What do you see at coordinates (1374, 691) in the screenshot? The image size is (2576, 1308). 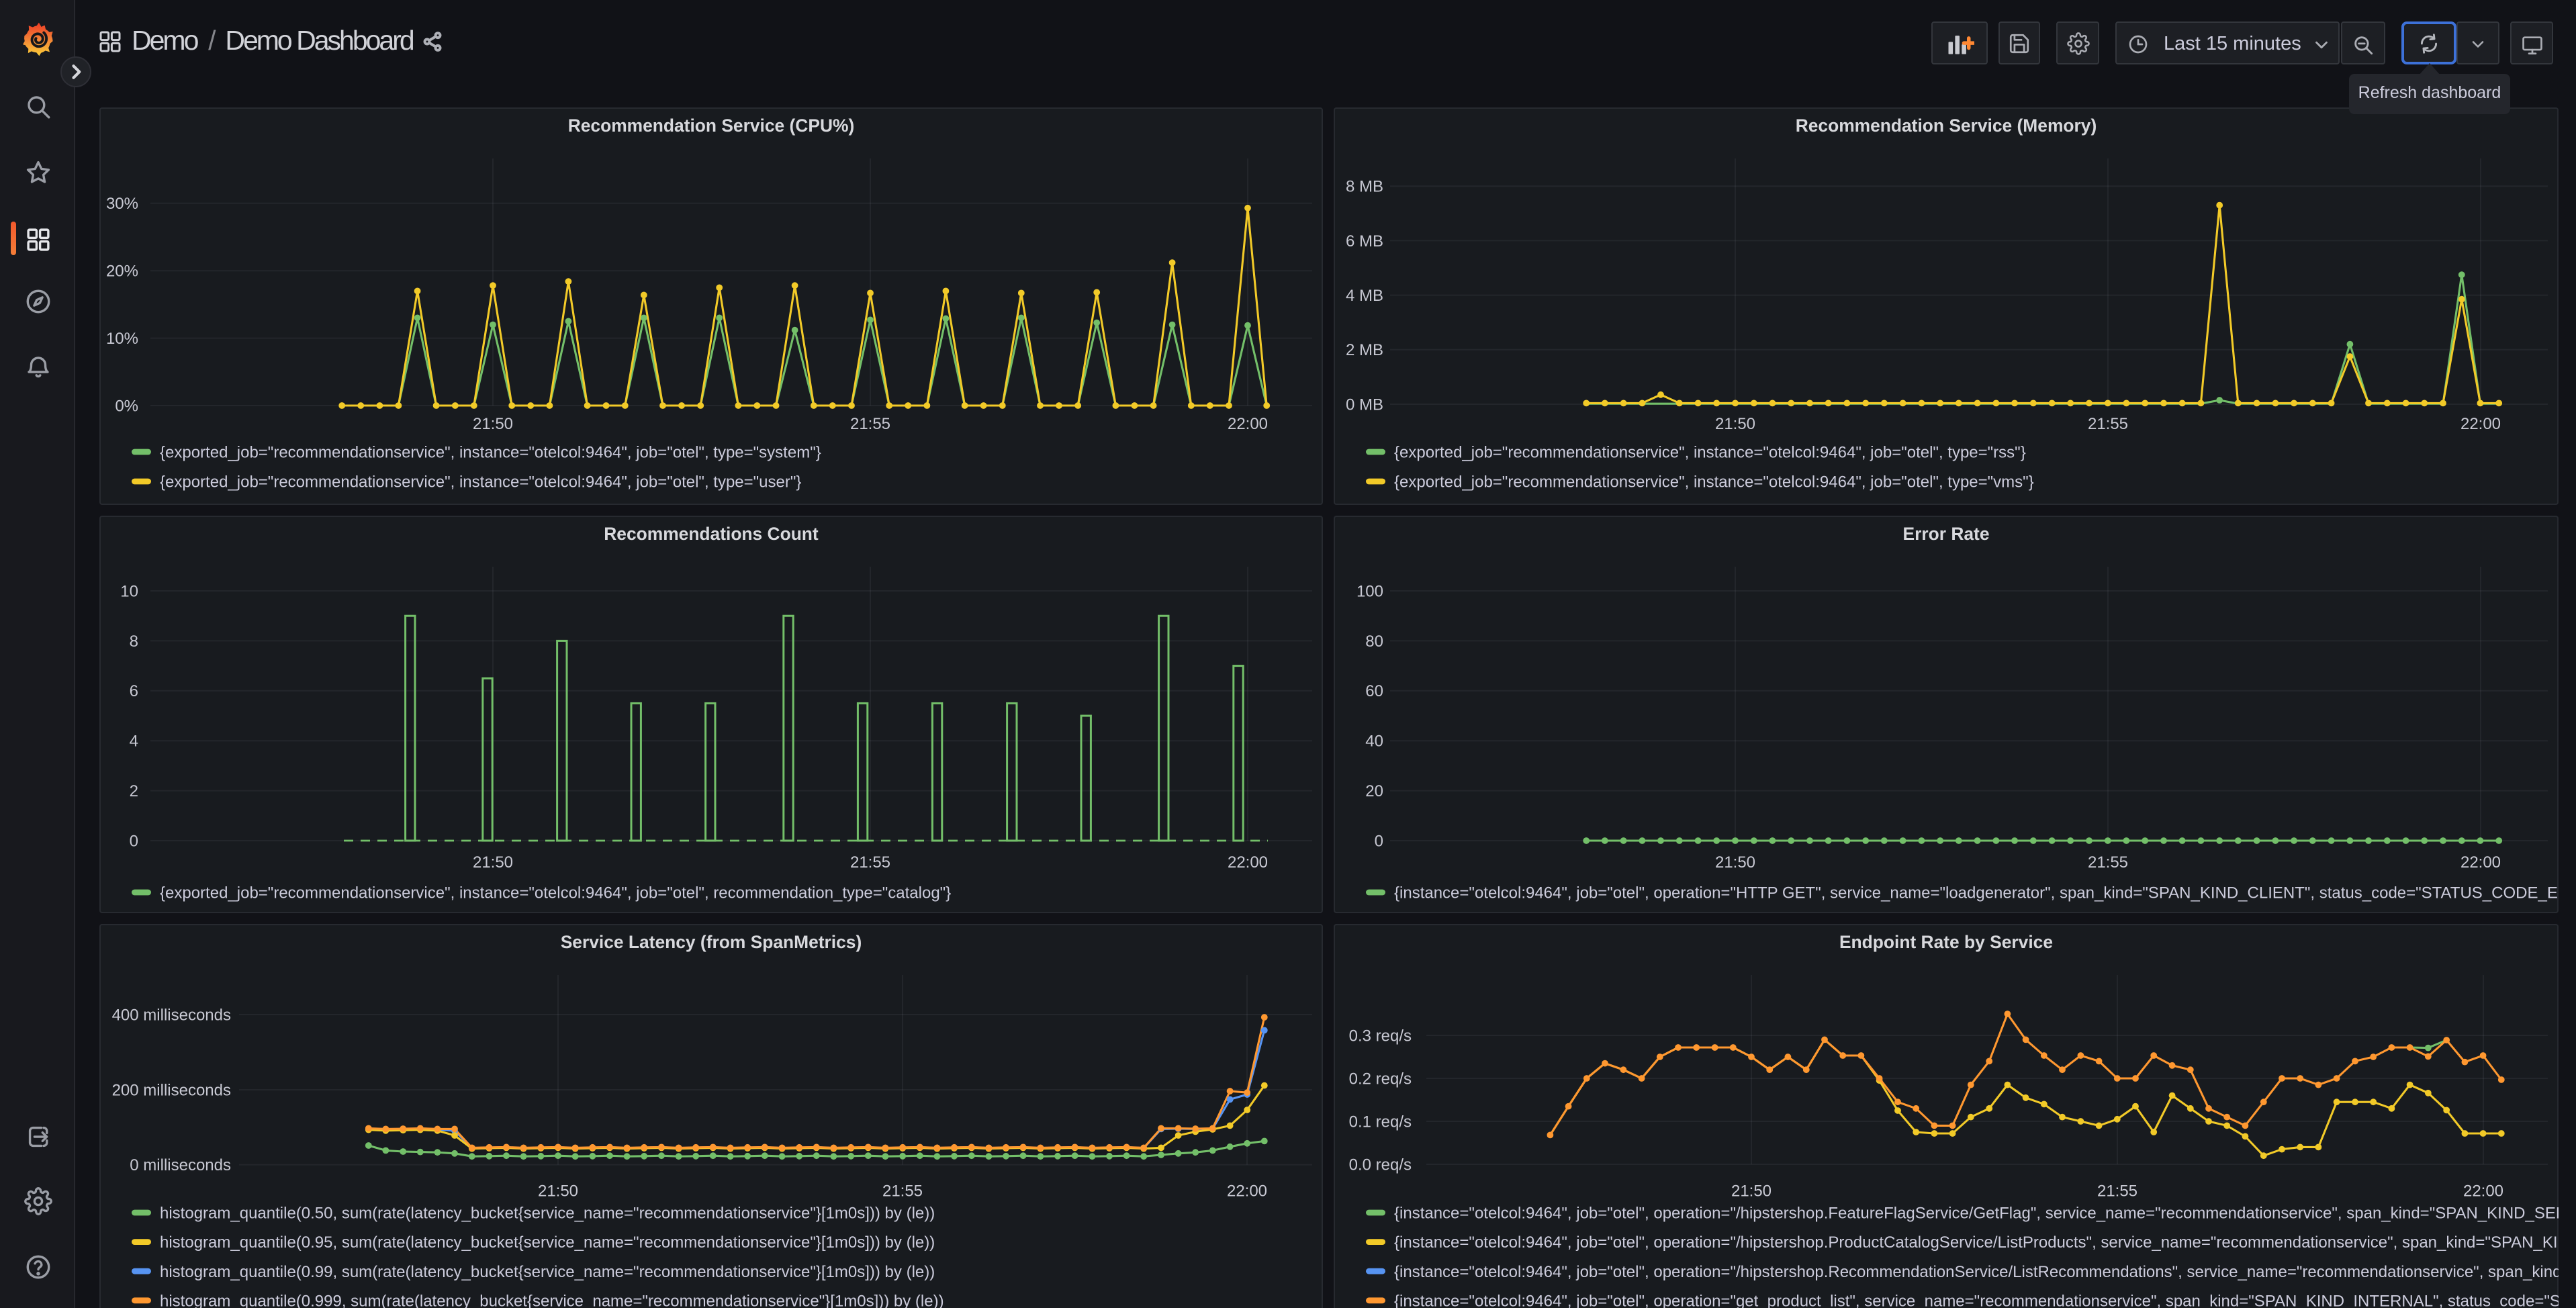 I see `svg-text: 60` at bounding box center [1374, 691].